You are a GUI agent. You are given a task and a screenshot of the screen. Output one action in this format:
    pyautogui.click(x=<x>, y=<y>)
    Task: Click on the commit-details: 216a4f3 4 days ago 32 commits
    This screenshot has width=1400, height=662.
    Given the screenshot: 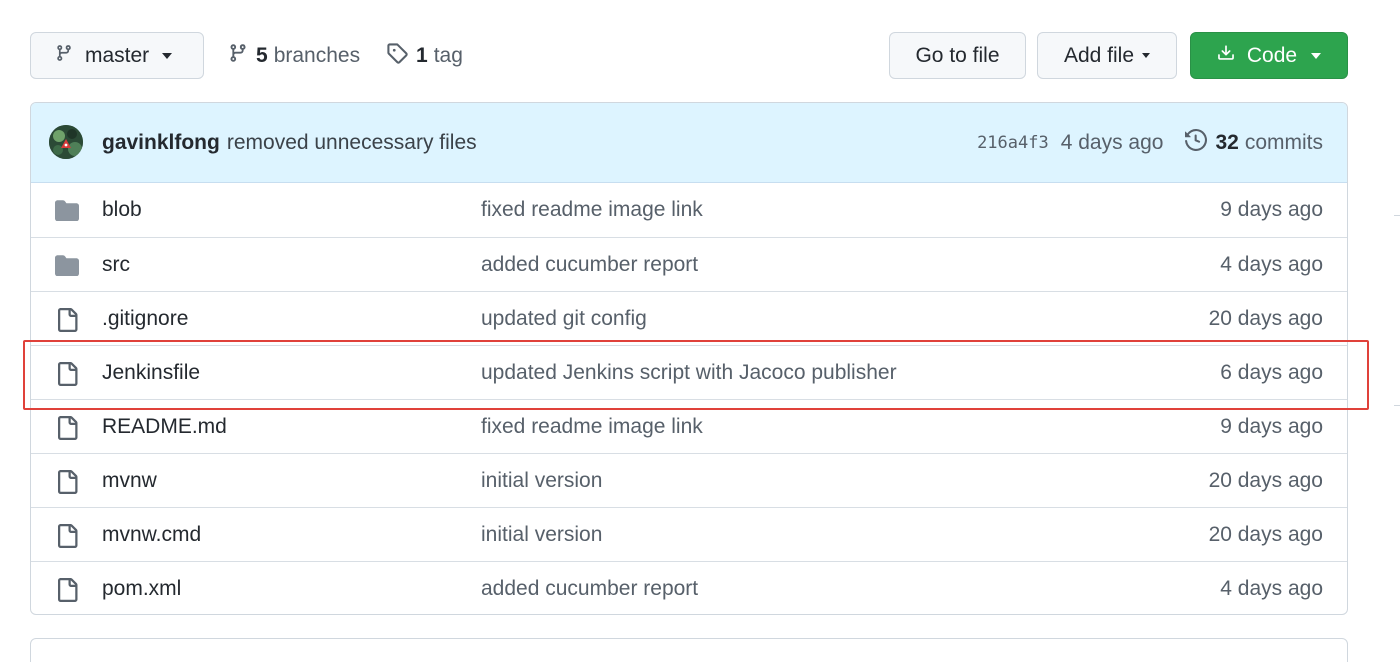 What is the action you would take?
    pyautogui.click(x=1150, y=143)
    